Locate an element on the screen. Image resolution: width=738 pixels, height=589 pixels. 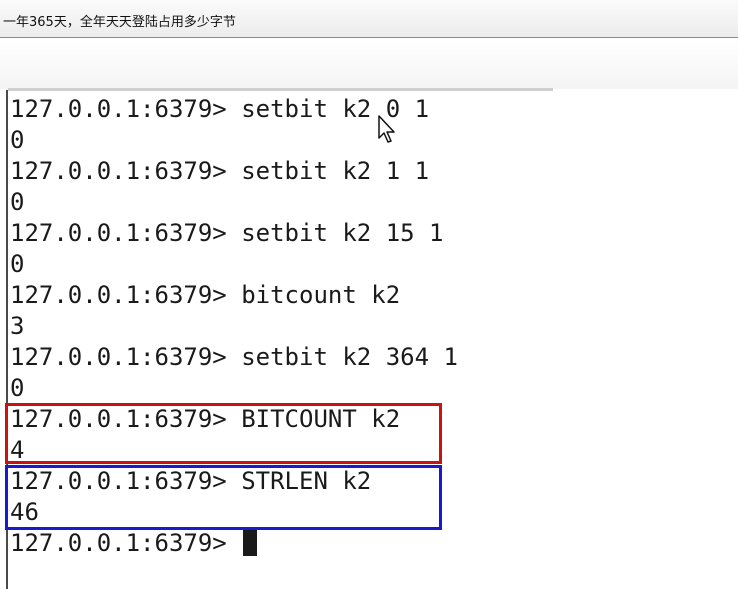
input-line: 127.0.0.1:6379> is located at coordinates (370, 543).